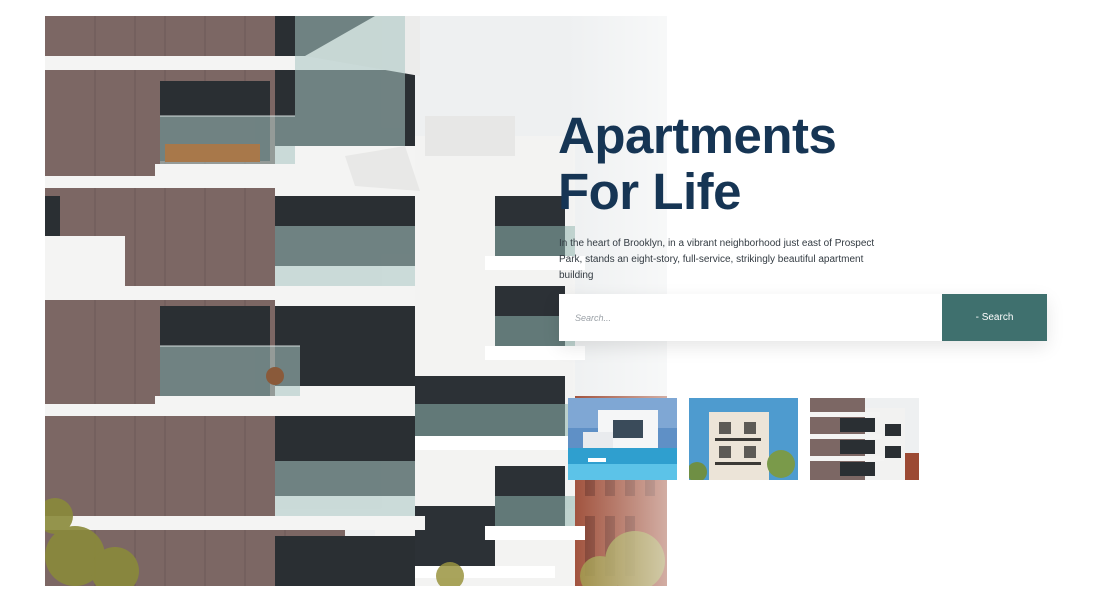  Describe the element at coordinates (650, 191) in the screenshot. I see `headline-line-2: For Life` at that location.